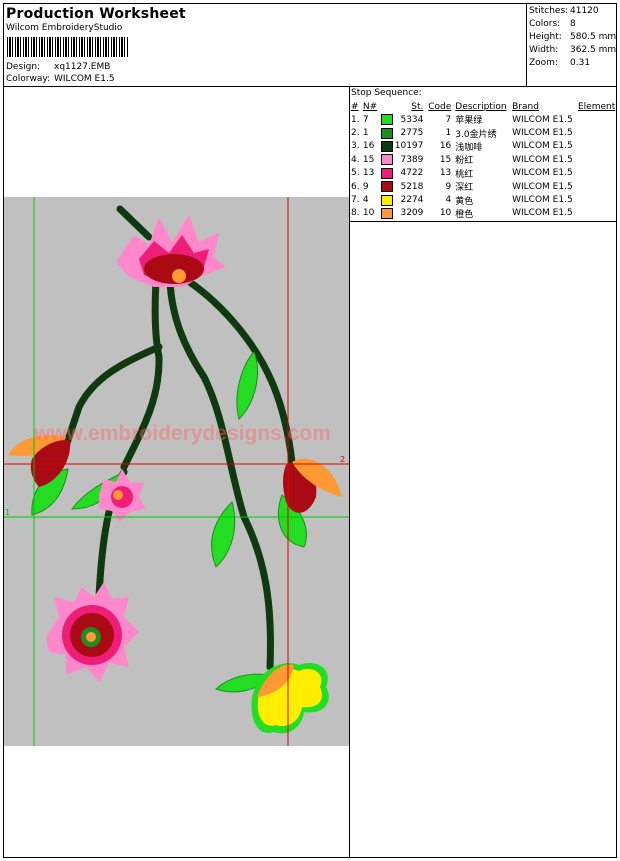 The width and height of the screenshot is (620, 861). What do you see at coordinates (355, 186) in the screenshot?
I see `cell-num: 6.` at bounding box center [355, 186].